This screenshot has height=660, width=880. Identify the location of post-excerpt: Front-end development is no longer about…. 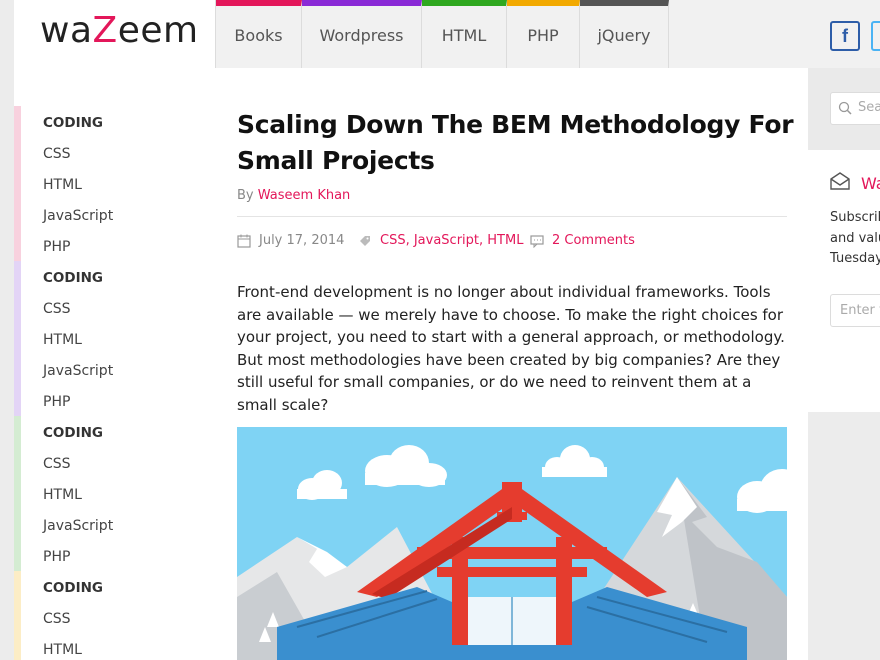
(511, 348).